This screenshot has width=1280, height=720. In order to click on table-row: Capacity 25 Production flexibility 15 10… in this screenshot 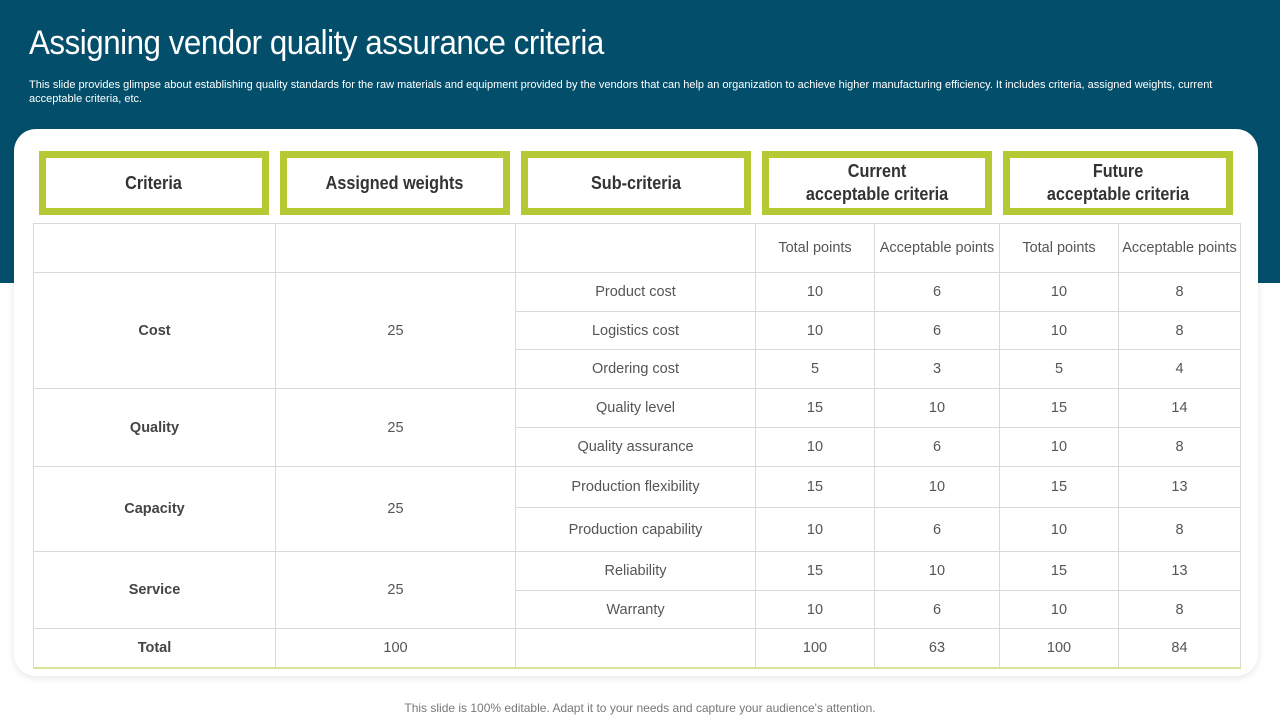, I will do `click(637, 509)`.